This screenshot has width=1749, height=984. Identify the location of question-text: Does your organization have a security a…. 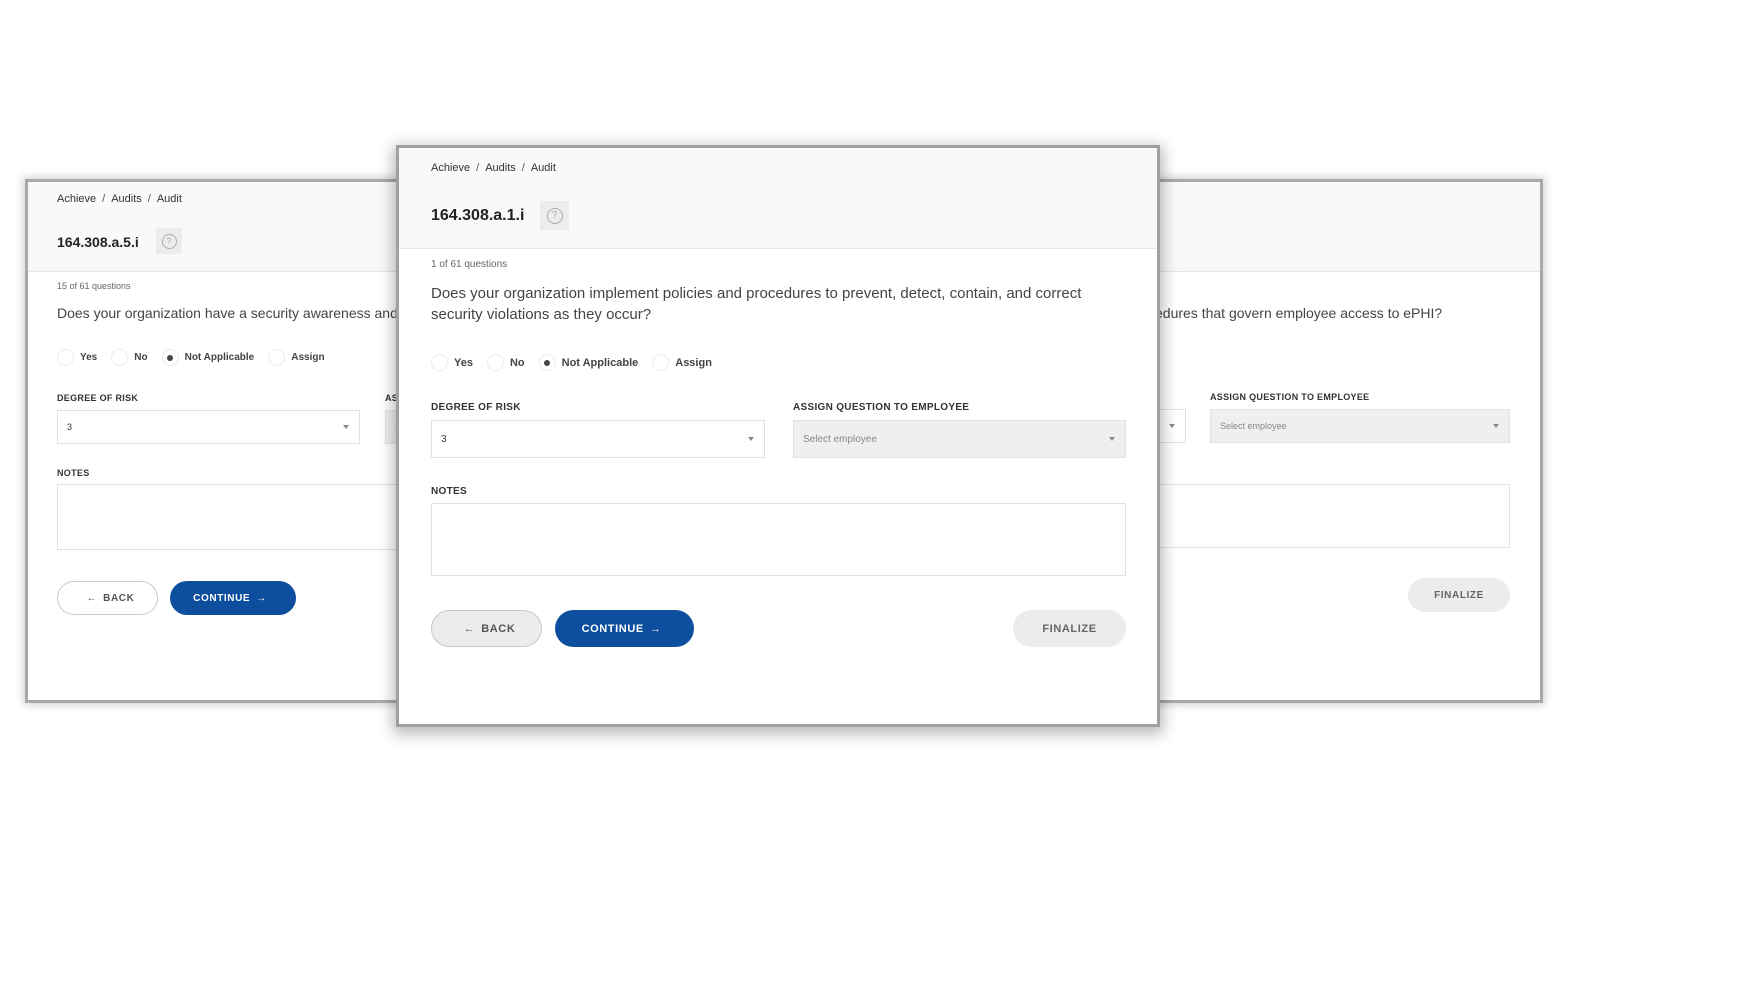
(234, 313).